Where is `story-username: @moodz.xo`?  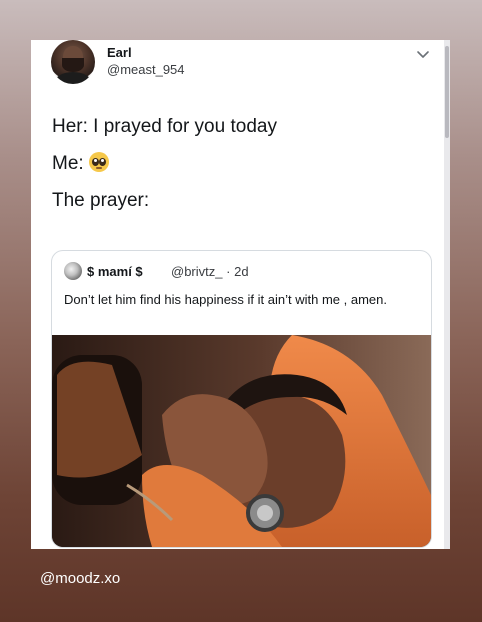
story-username: @moodz.xo is located at coordinates (80, 578).